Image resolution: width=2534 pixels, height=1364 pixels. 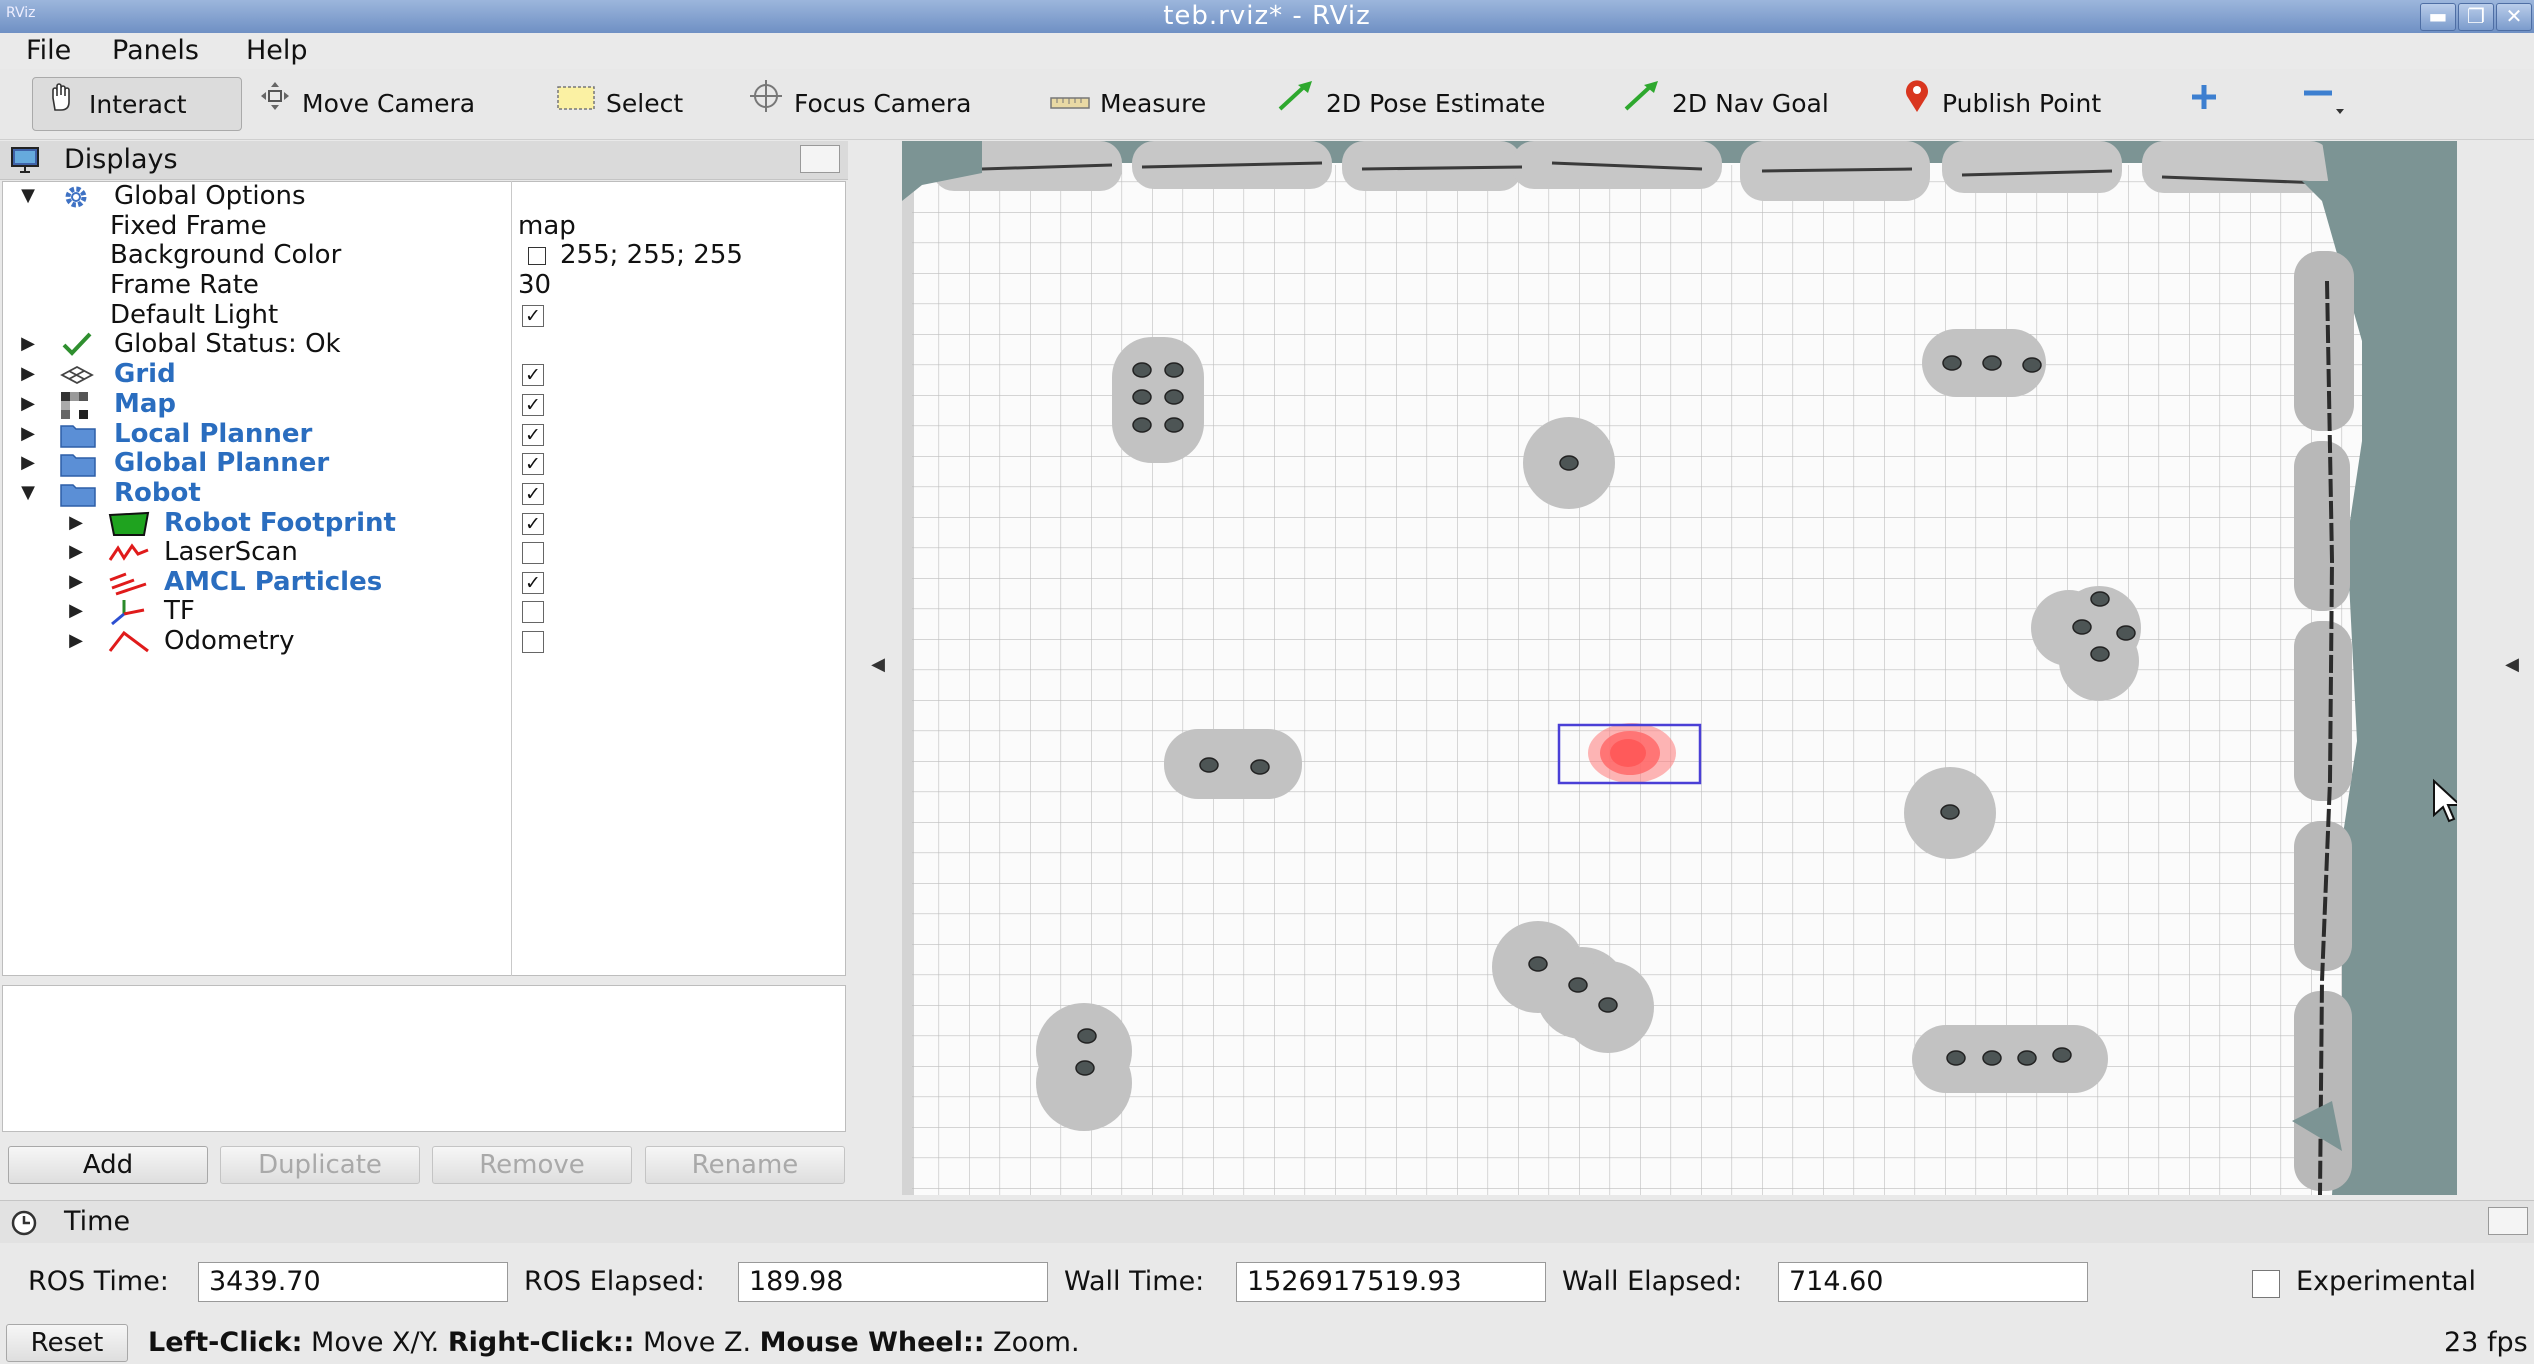 What do you see at coordinates (2209, 104) in the screenshot?
I see `add-tool-button` at bounding box center [2209, 104].